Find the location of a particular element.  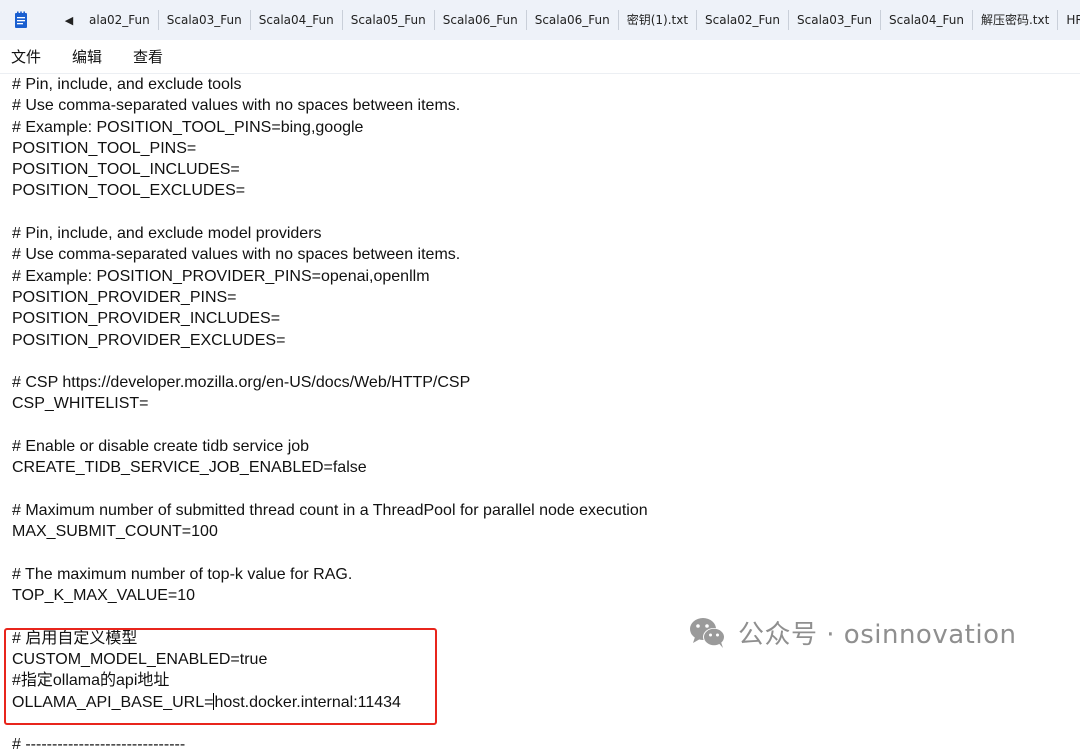

editor-line: POSITION_TOOL_INCLUDES= is located at coordinates (126, 170).